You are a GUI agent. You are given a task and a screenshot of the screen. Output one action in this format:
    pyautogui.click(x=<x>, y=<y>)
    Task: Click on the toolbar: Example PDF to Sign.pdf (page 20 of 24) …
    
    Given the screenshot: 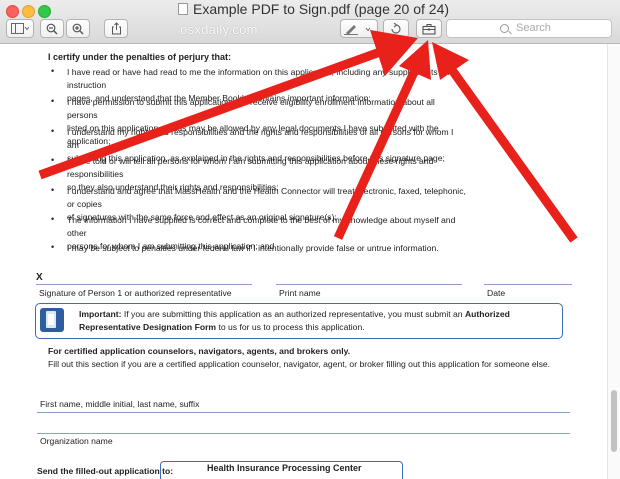 What is the action you would take?
    pyautogui.click(x=310, y=22)
    